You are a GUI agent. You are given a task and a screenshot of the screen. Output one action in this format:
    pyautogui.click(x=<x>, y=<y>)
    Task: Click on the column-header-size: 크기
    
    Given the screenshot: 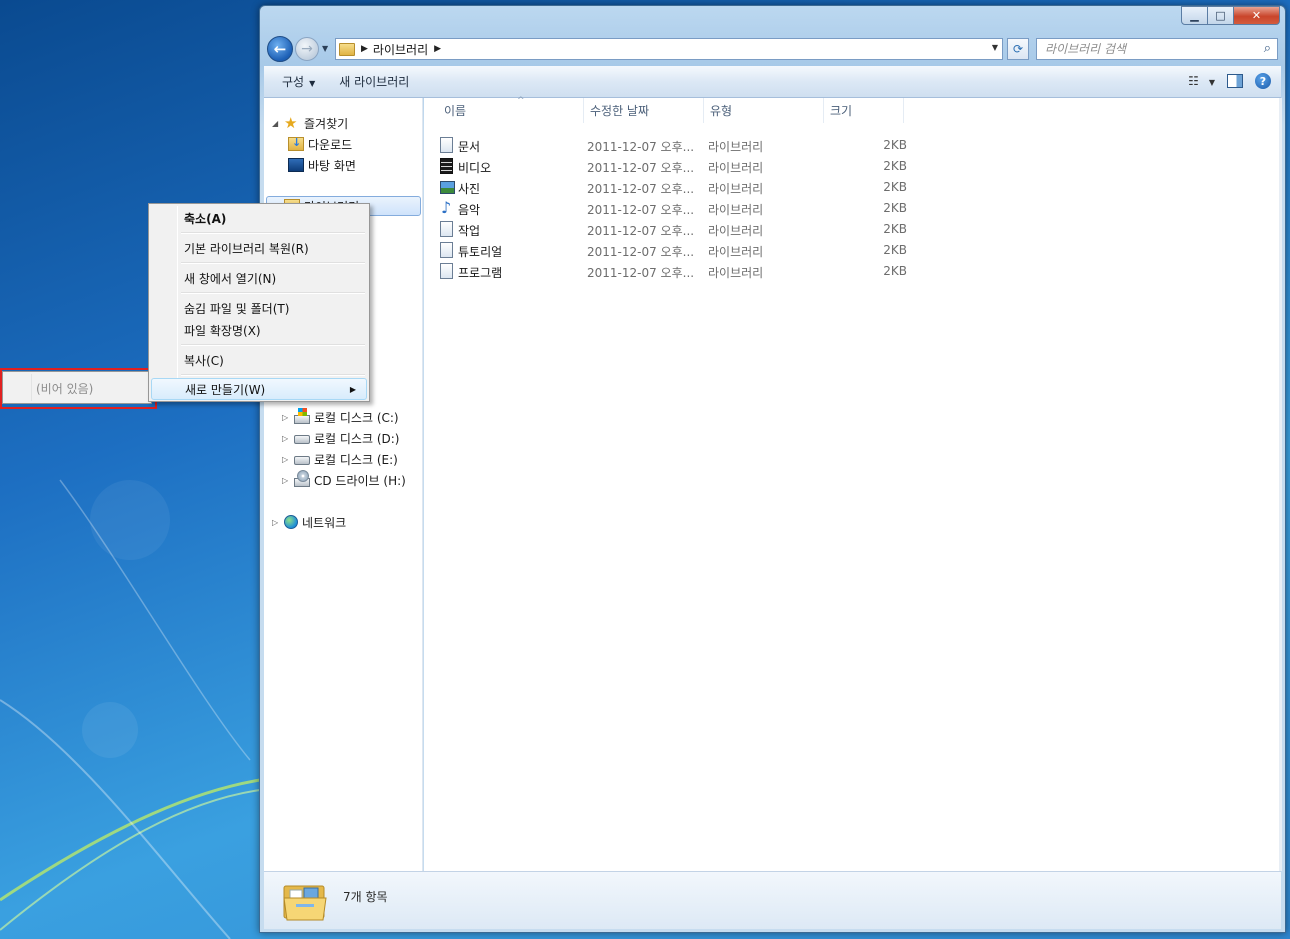 What is the action you would take?
    pyautogui.click(x=864, y=110)
    